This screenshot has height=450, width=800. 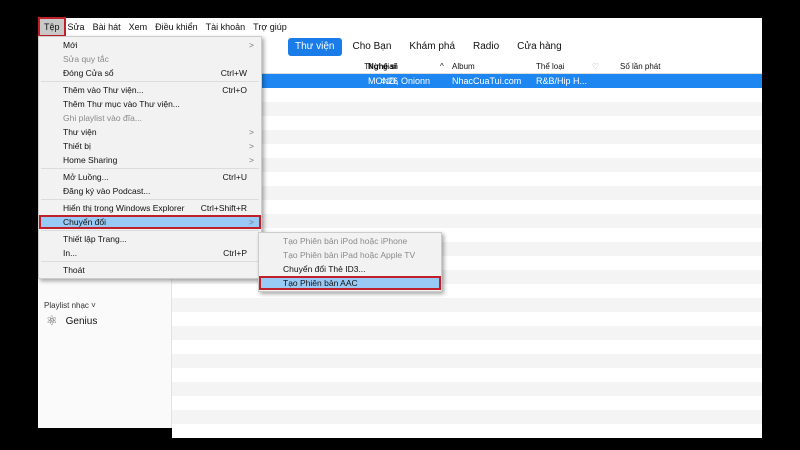 I want to click on track-artist: MONO, Onionn, so click(x=399, y=81).